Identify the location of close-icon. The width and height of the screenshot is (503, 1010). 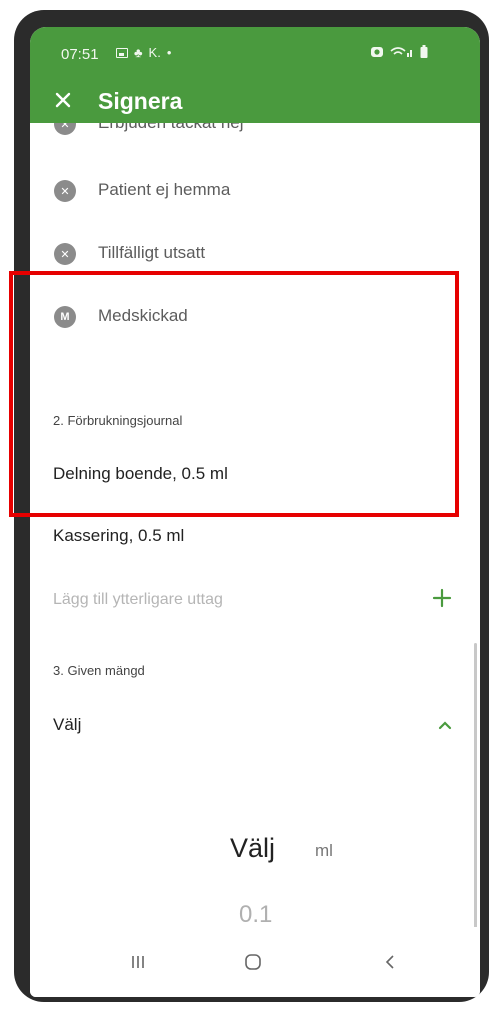
(63, 100).